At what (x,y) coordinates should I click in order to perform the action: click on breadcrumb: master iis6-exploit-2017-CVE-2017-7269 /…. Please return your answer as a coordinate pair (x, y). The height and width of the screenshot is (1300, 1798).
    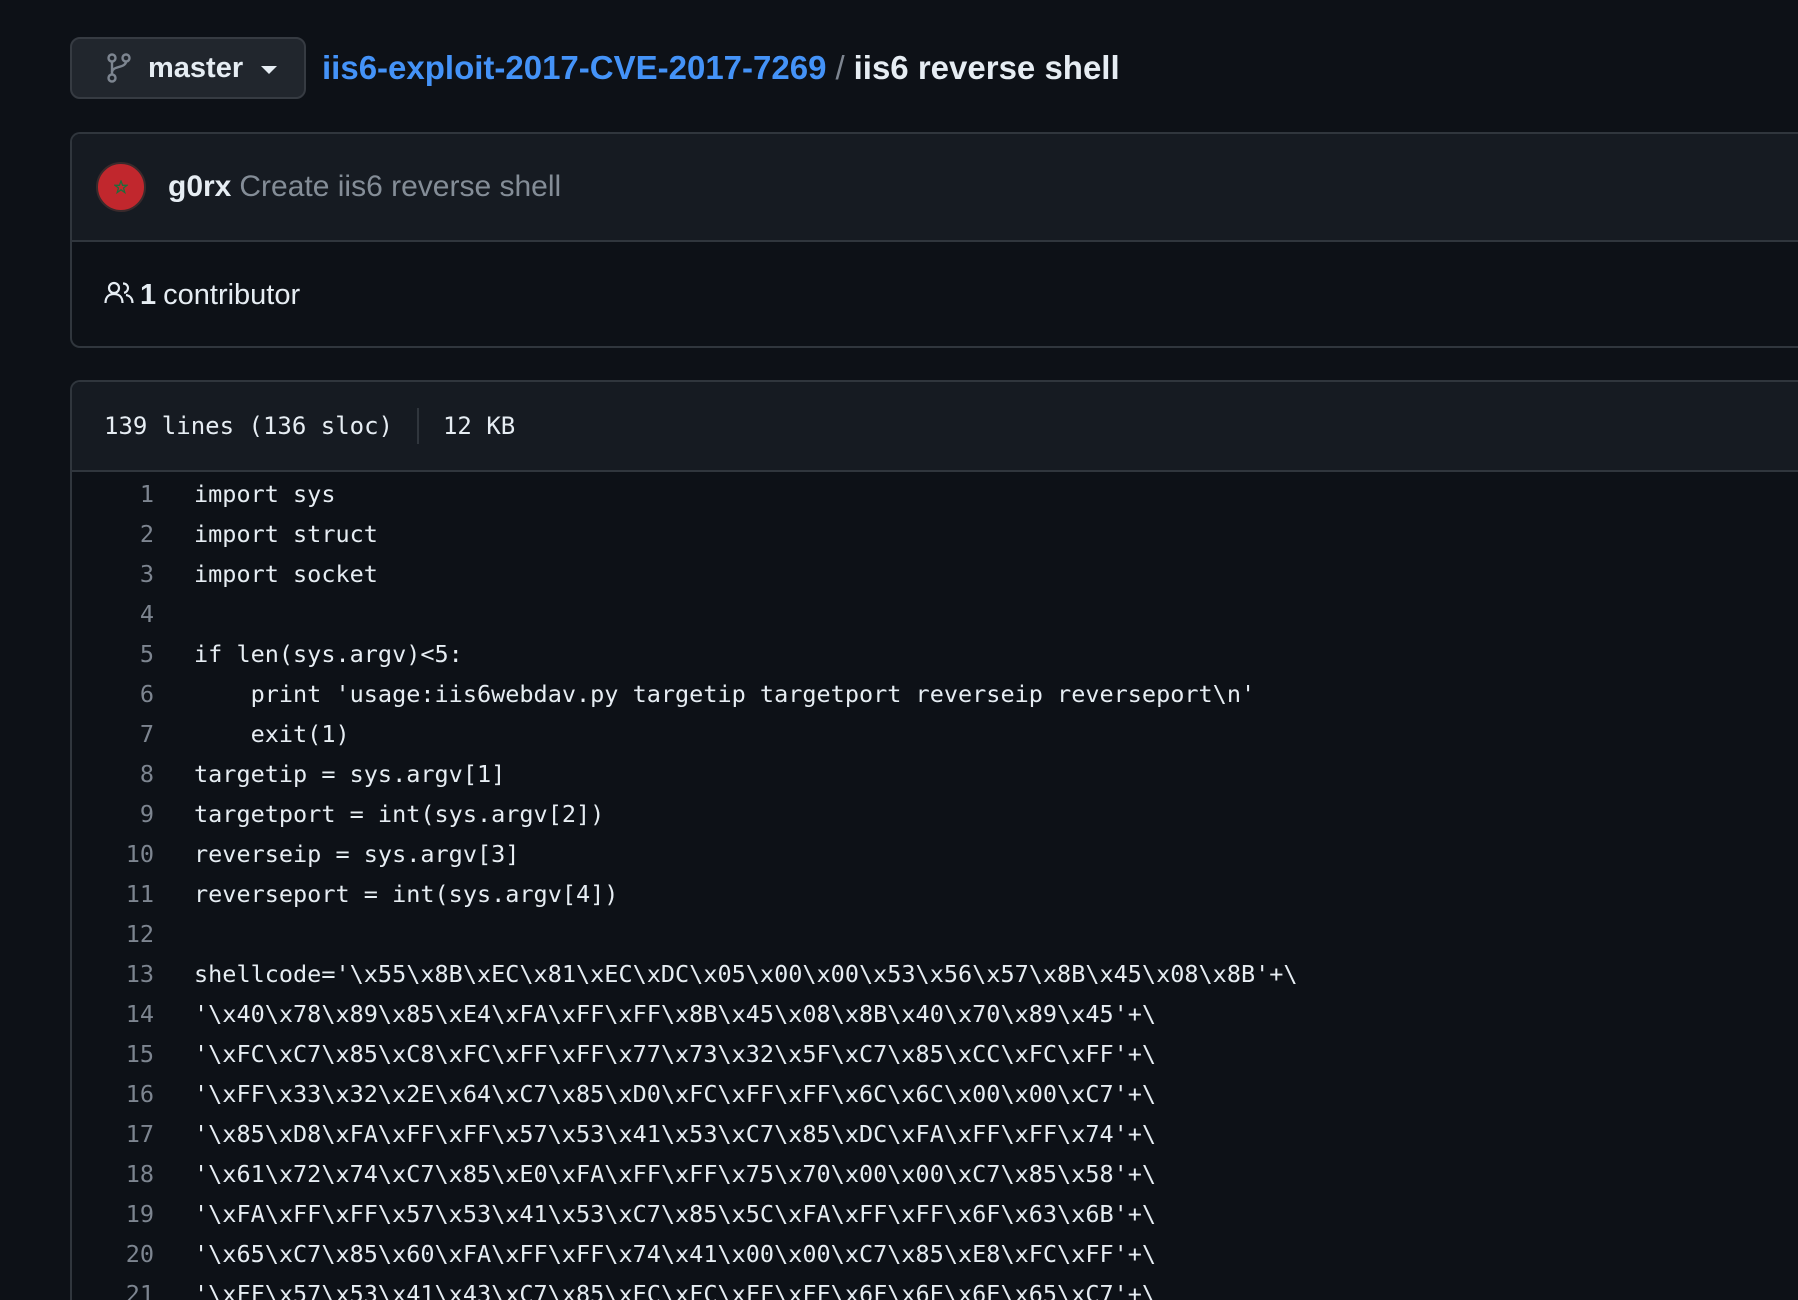
    Looking at the image, I should click on (595, 68).